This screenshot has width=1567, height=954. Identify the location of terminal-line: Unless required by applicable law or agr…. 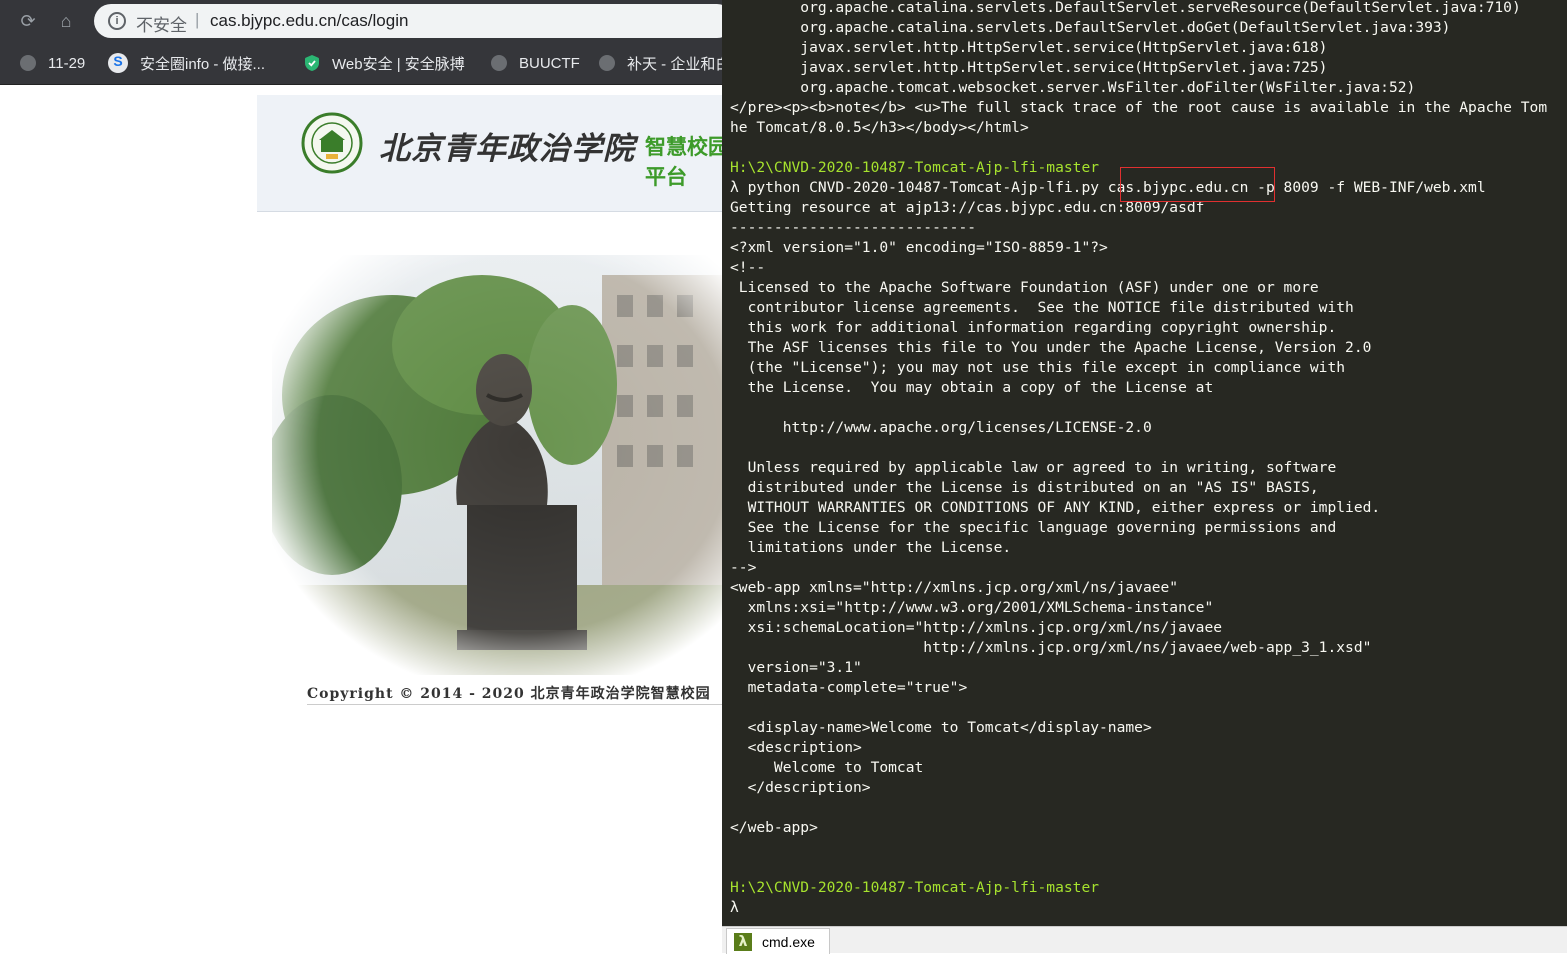
(1033, 467).